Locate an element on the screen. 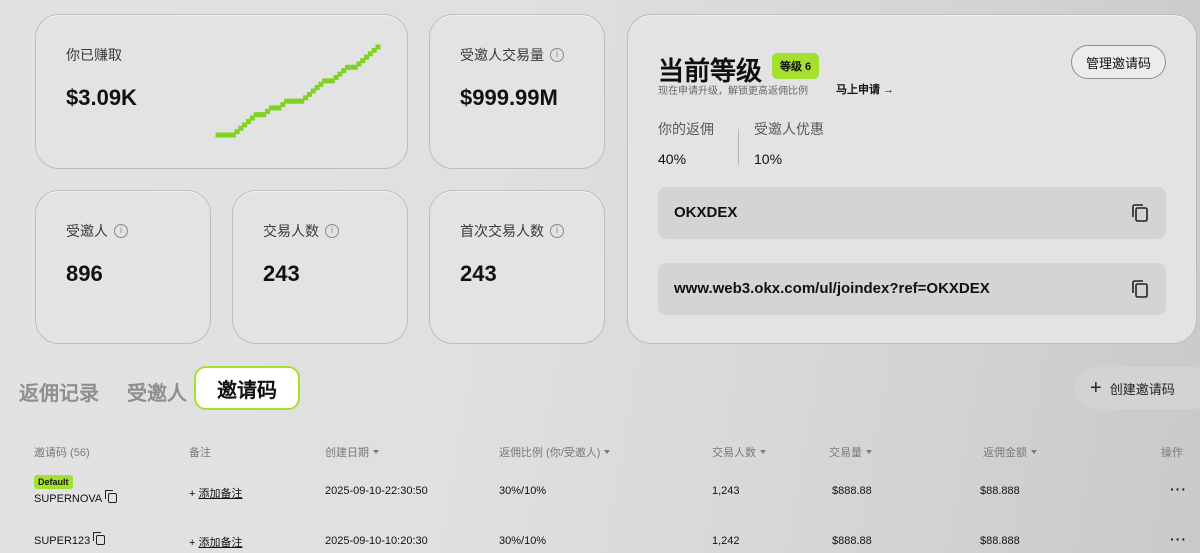  referral-link-box: www.web3.okx.com/ul/joindex?ref=OKXDEX is located at coordinates (912, 289).